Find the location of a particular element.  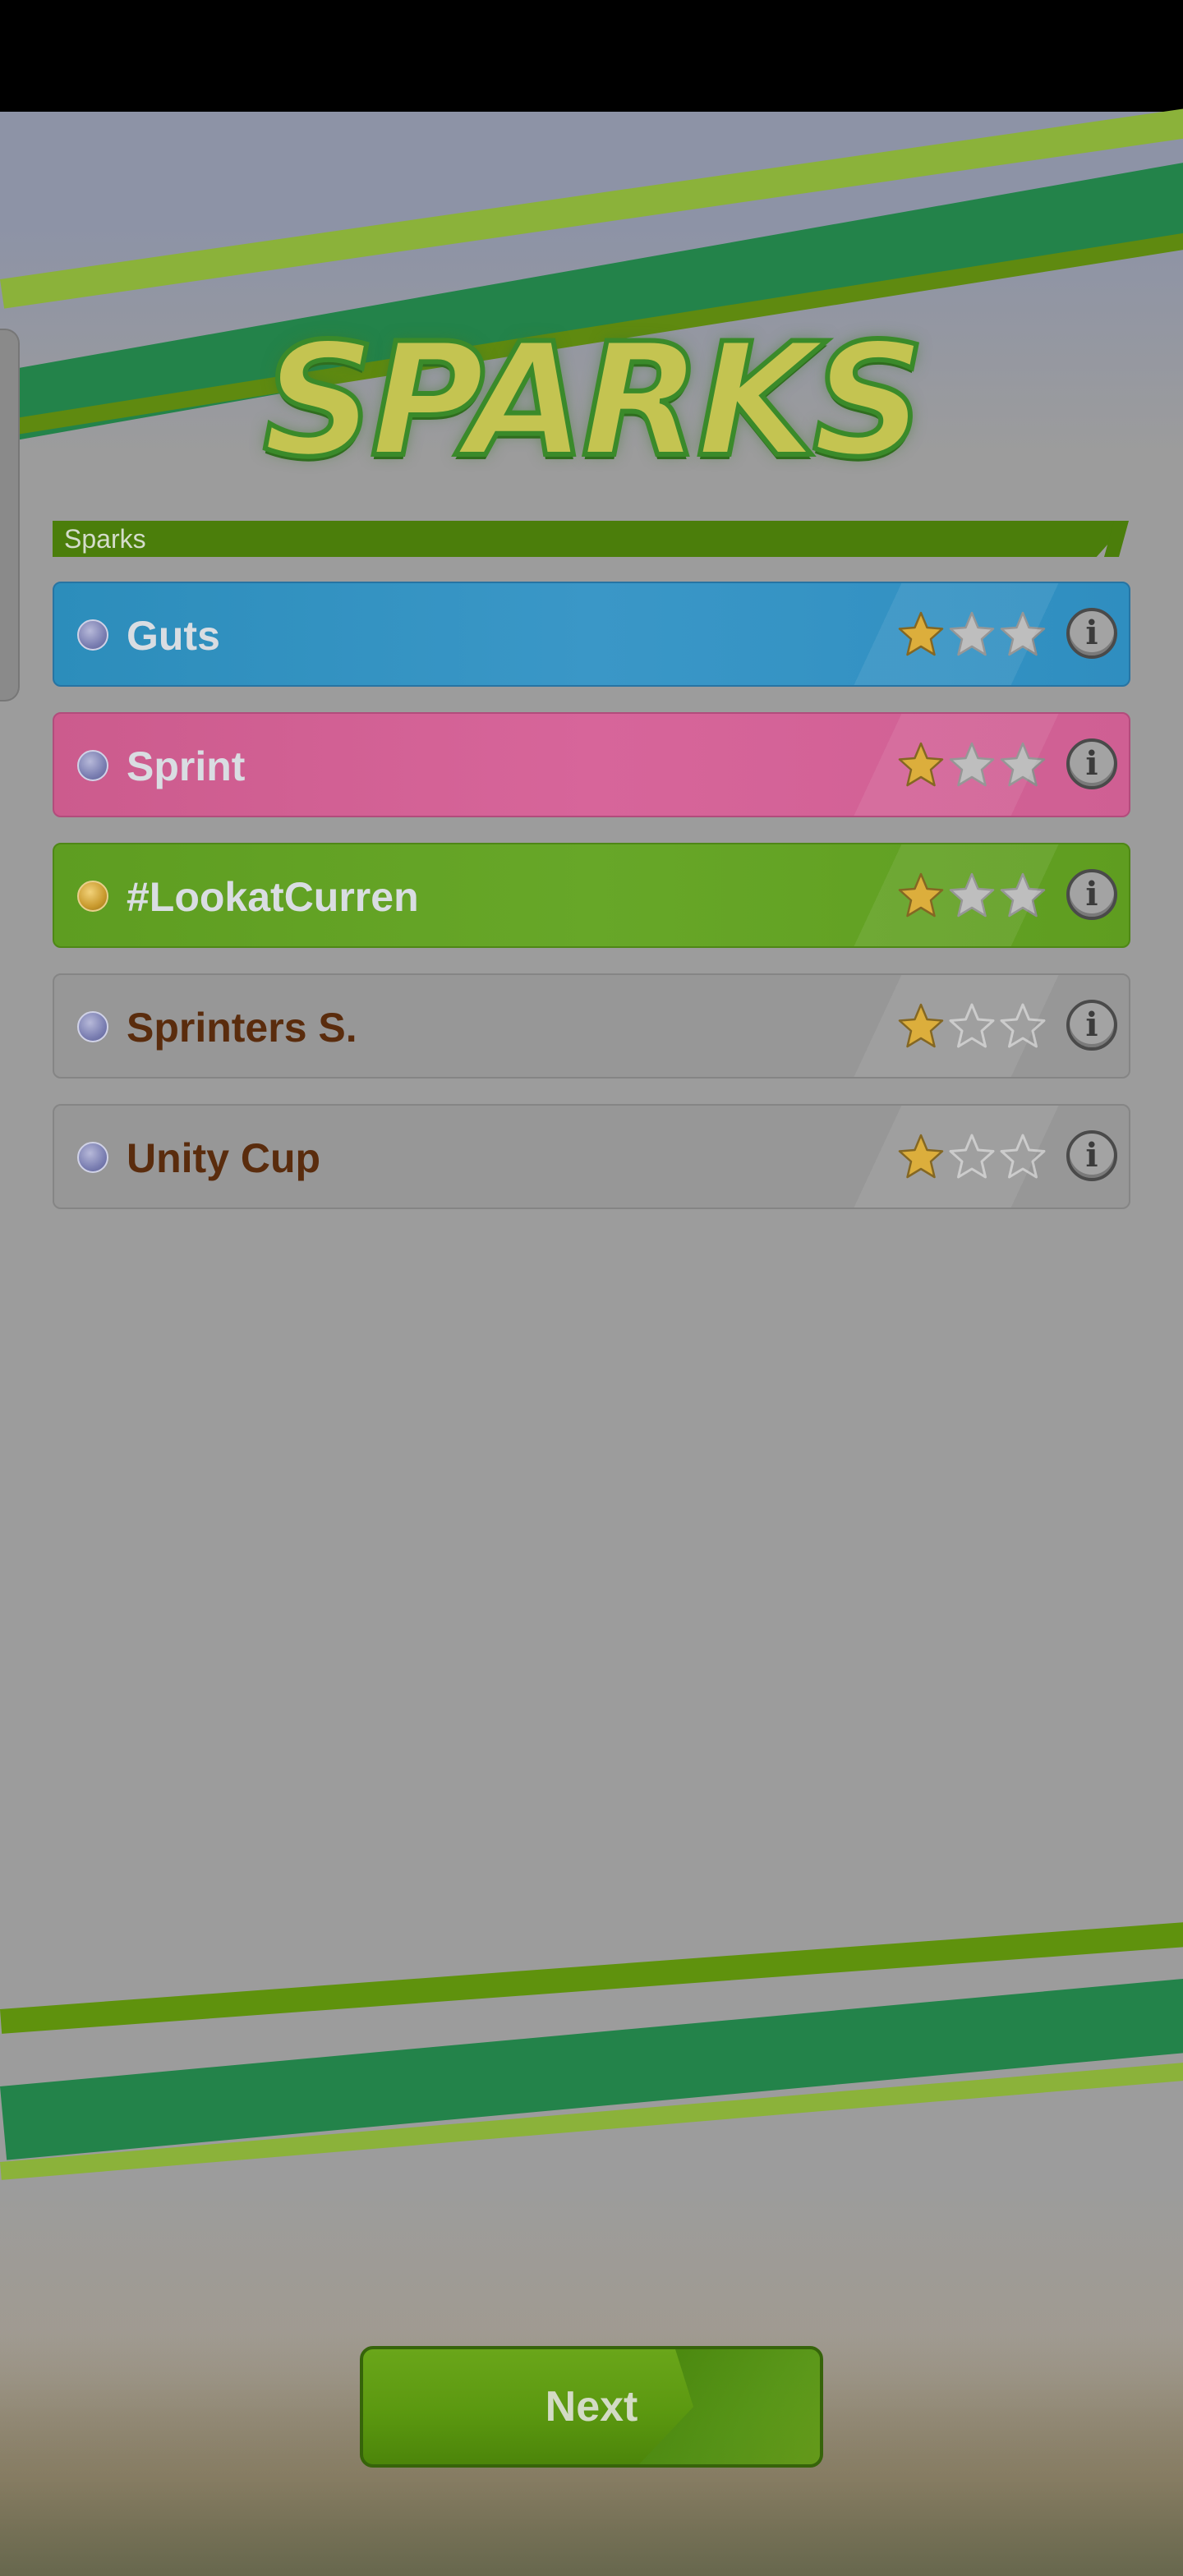

next-button-label: Next is located at coordinates (591, 2407).